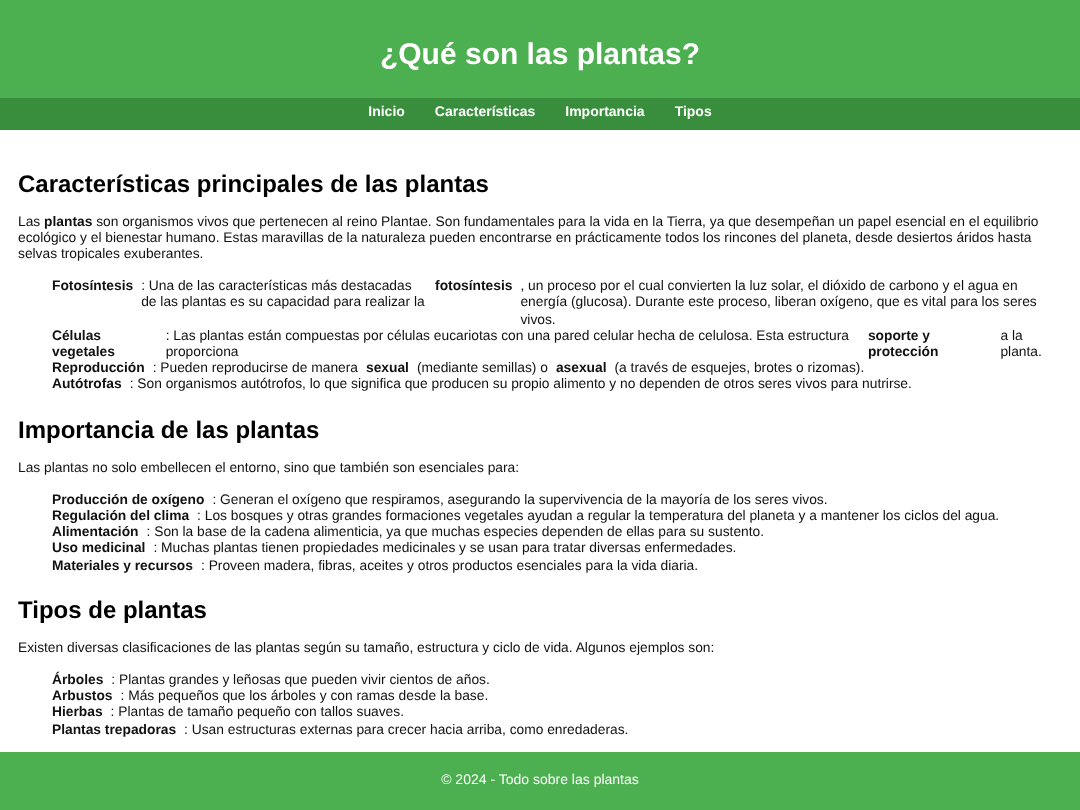  I want to click on section-heading: Importancia de las plantas, so click(170, 429).